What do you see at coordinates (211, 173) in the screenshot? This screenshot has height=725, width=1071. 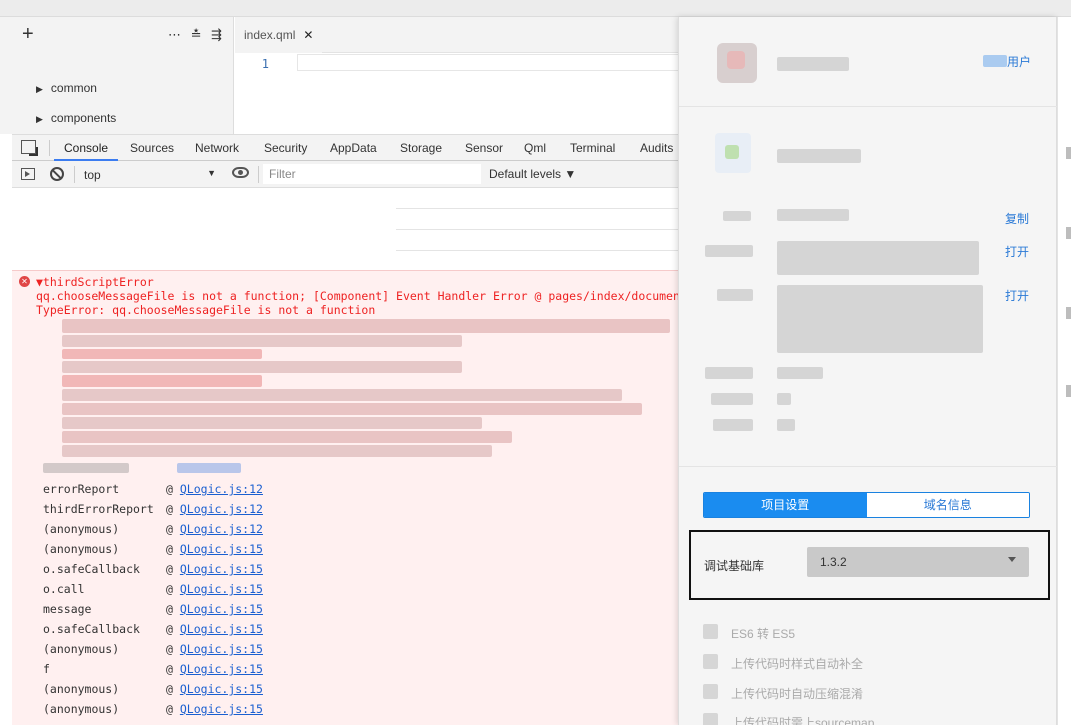 I see `dropdown-arrow-icon: ▼` at bounding box center [211, 173].